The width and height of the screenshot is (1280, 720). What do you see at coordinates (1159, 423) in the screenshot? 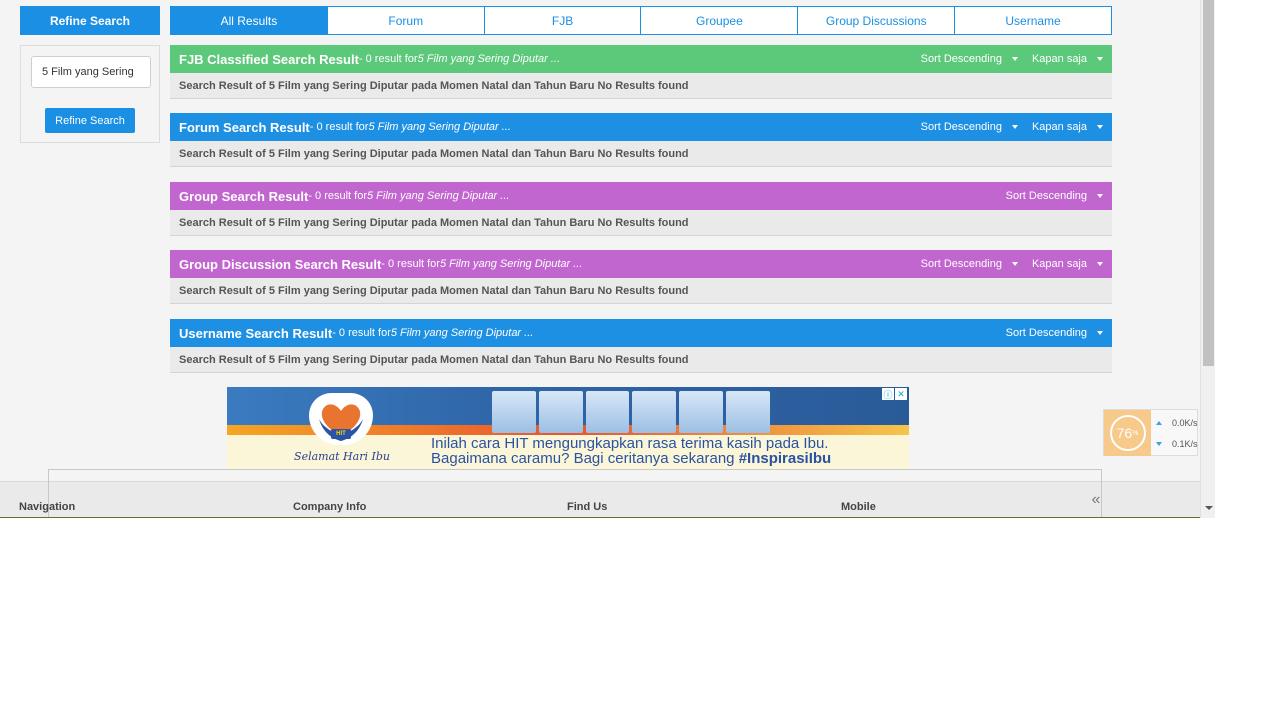
I see `arrow-up-icon` at bounding box center [1159, 423].